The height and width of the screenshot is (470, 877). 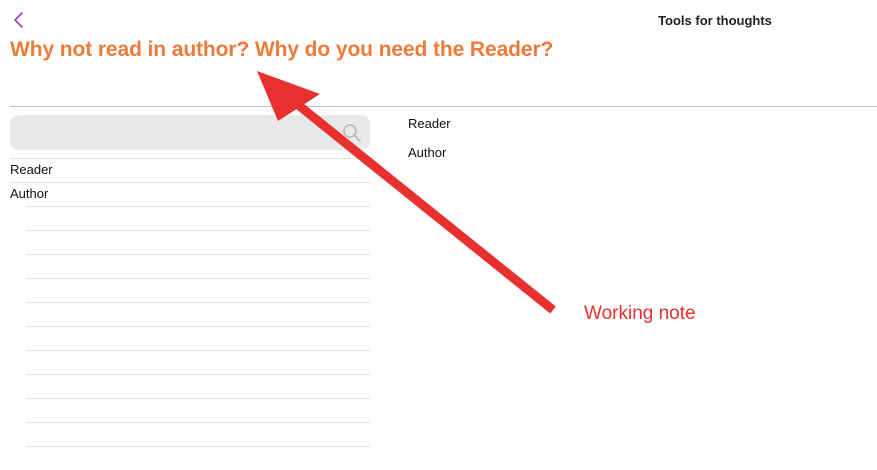 What do you see at coordinates (31, 169) in the screenshot?
I see `list-item-label: Reader` at bounding box center [31, 169].